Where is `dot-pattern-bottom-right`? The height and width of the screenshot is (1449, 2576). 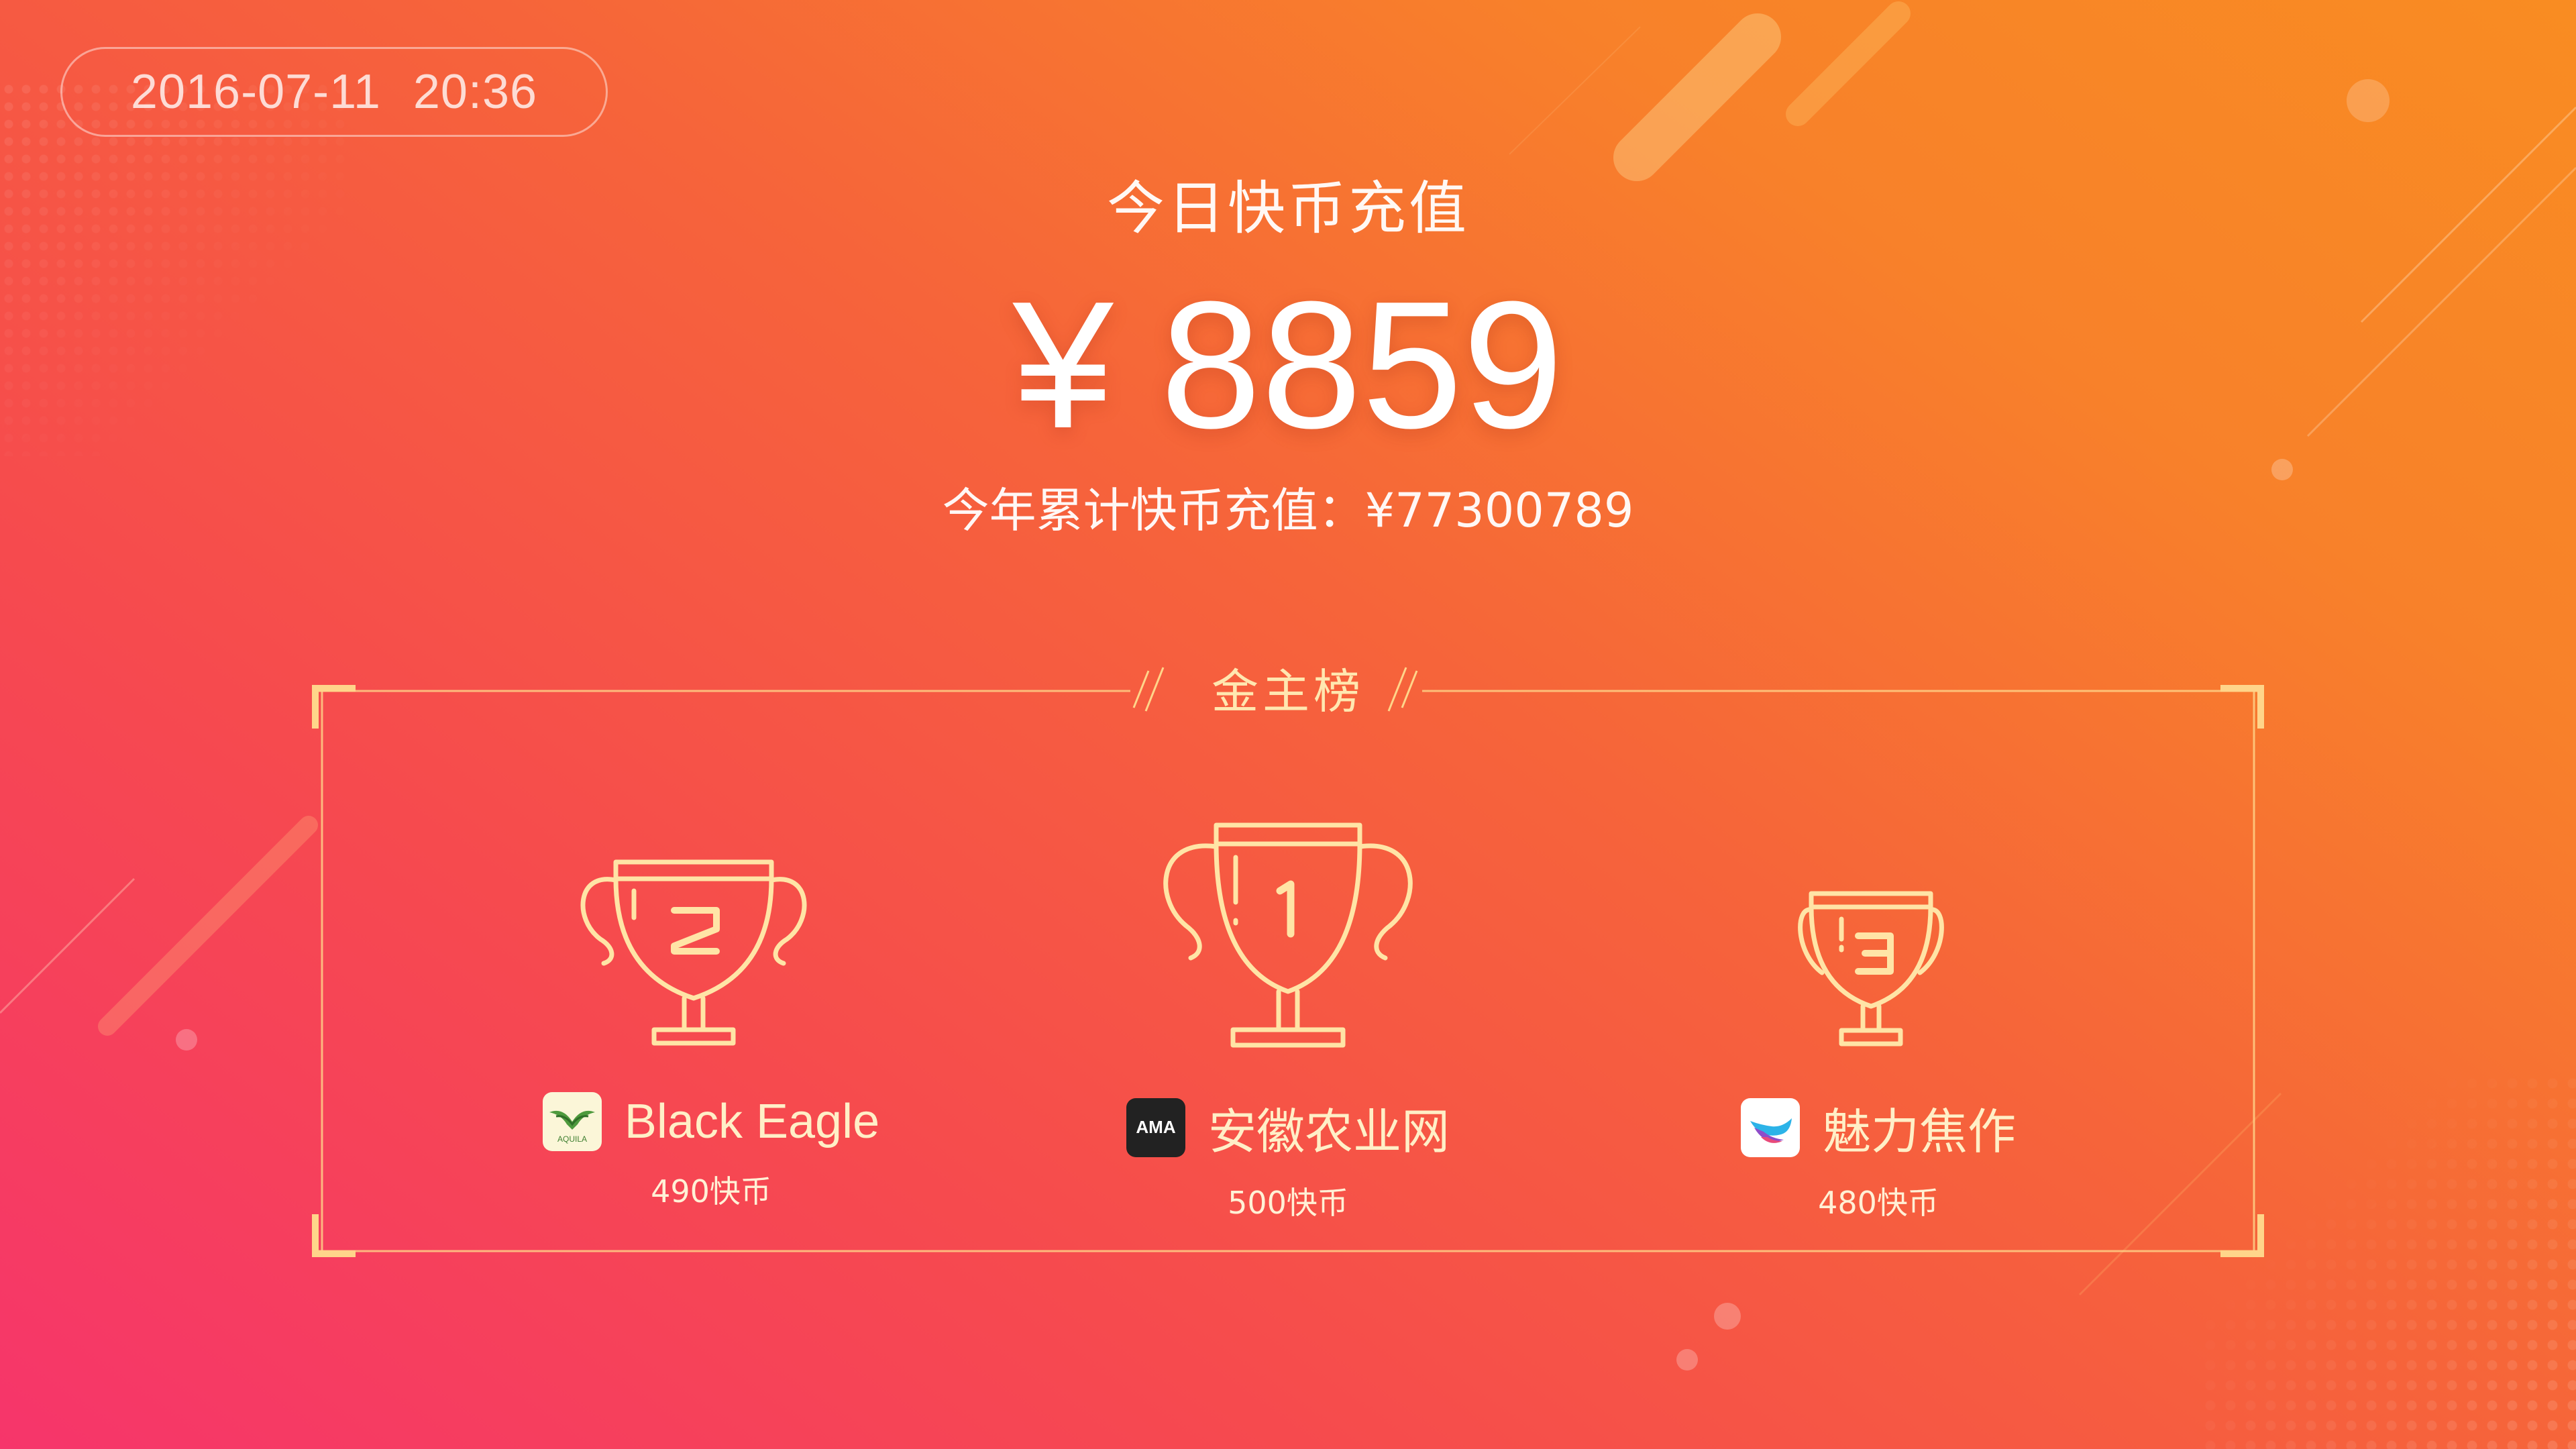 dot-pattern-bottom-right is located at coordinates (2388, 1261).